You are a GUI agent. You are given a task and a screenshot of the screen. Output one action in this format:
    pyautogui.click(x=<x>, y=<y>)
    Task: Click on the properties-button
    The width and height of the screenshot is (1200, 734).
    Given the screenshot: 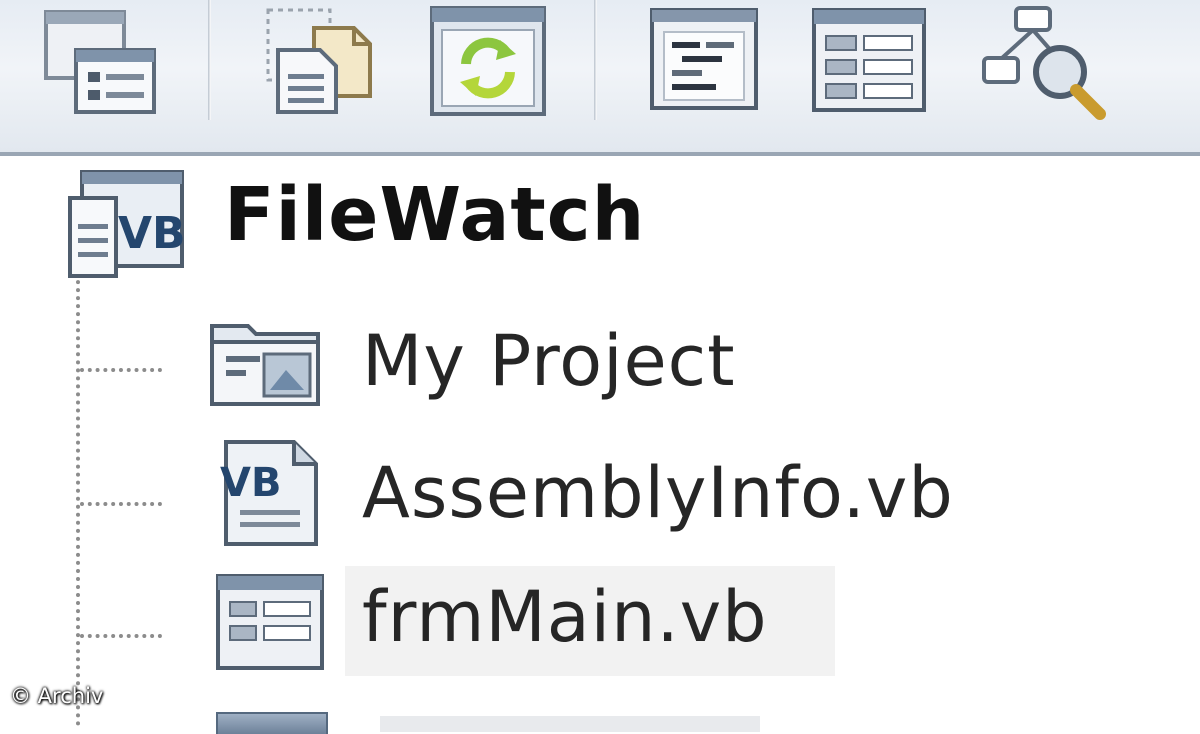 What is the action you would take?
    pyautogui.click(x=98, y=61)
    